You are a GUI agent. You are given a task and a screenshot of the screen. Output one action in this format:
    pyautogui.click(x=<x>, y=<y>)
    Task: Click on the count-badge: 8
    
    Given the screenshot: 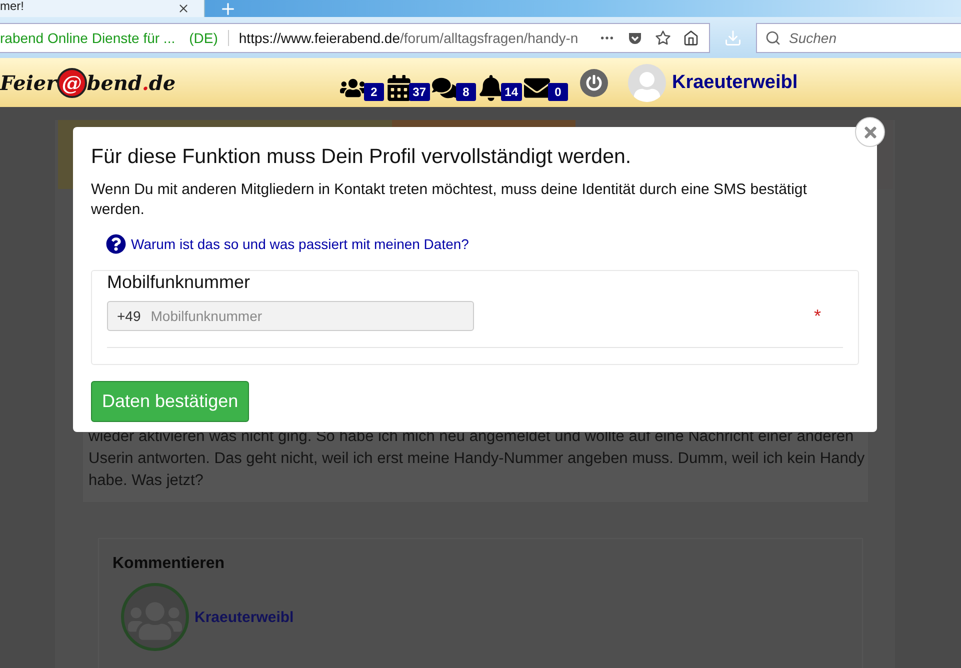 What is the action you would take?
    pyautogui.click(x=466, y=91)
    